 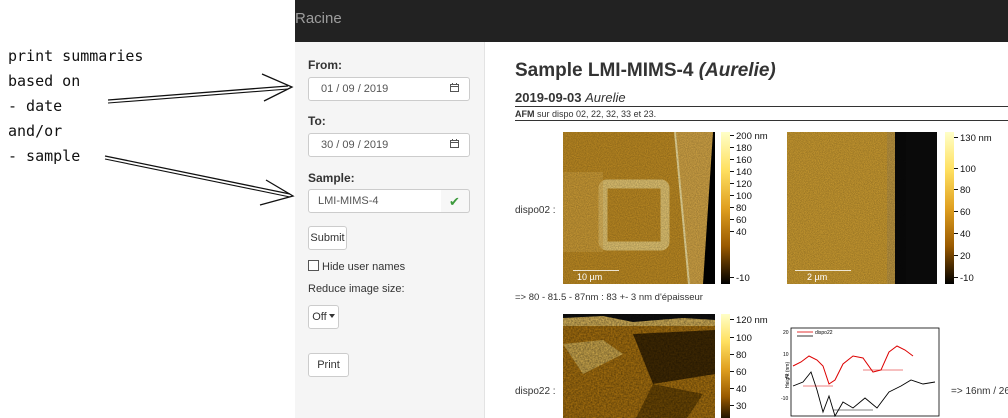 What do you see at coordinates (737, 70) in the screenshot?
I see `title-author: (Aurelie)` at bounding box center [737, 70].